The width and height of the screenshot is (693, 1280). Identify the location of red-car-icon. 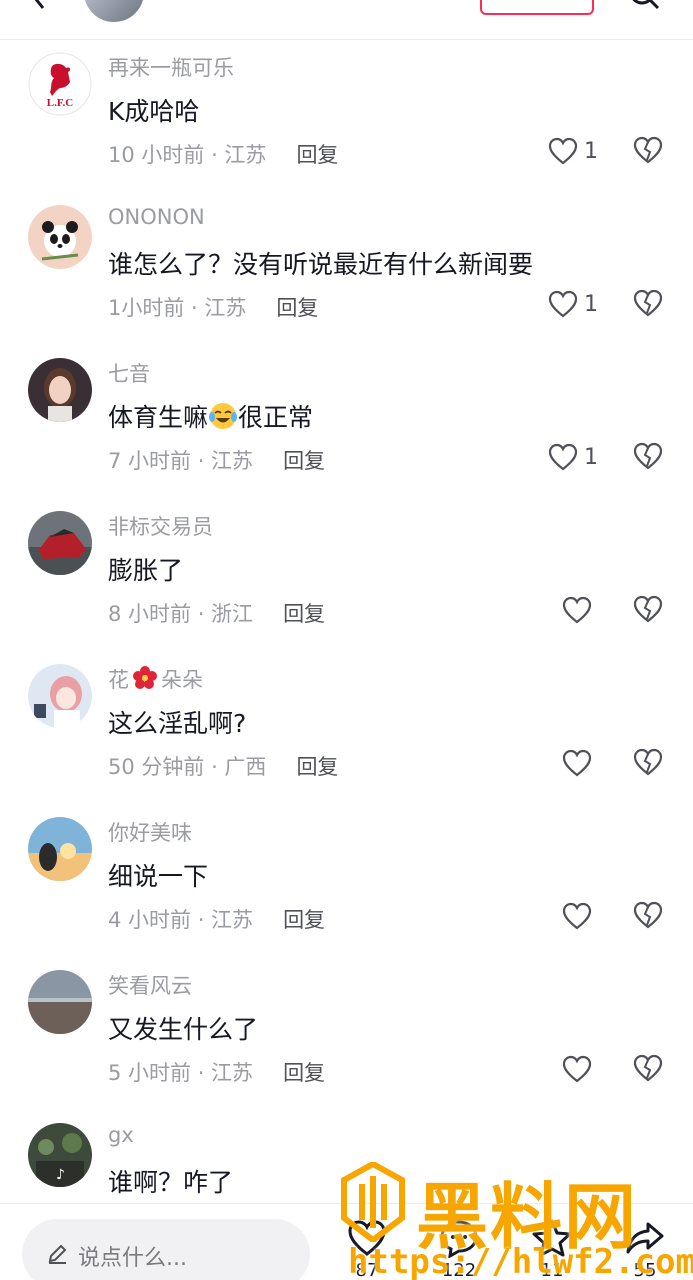
(60, 543).